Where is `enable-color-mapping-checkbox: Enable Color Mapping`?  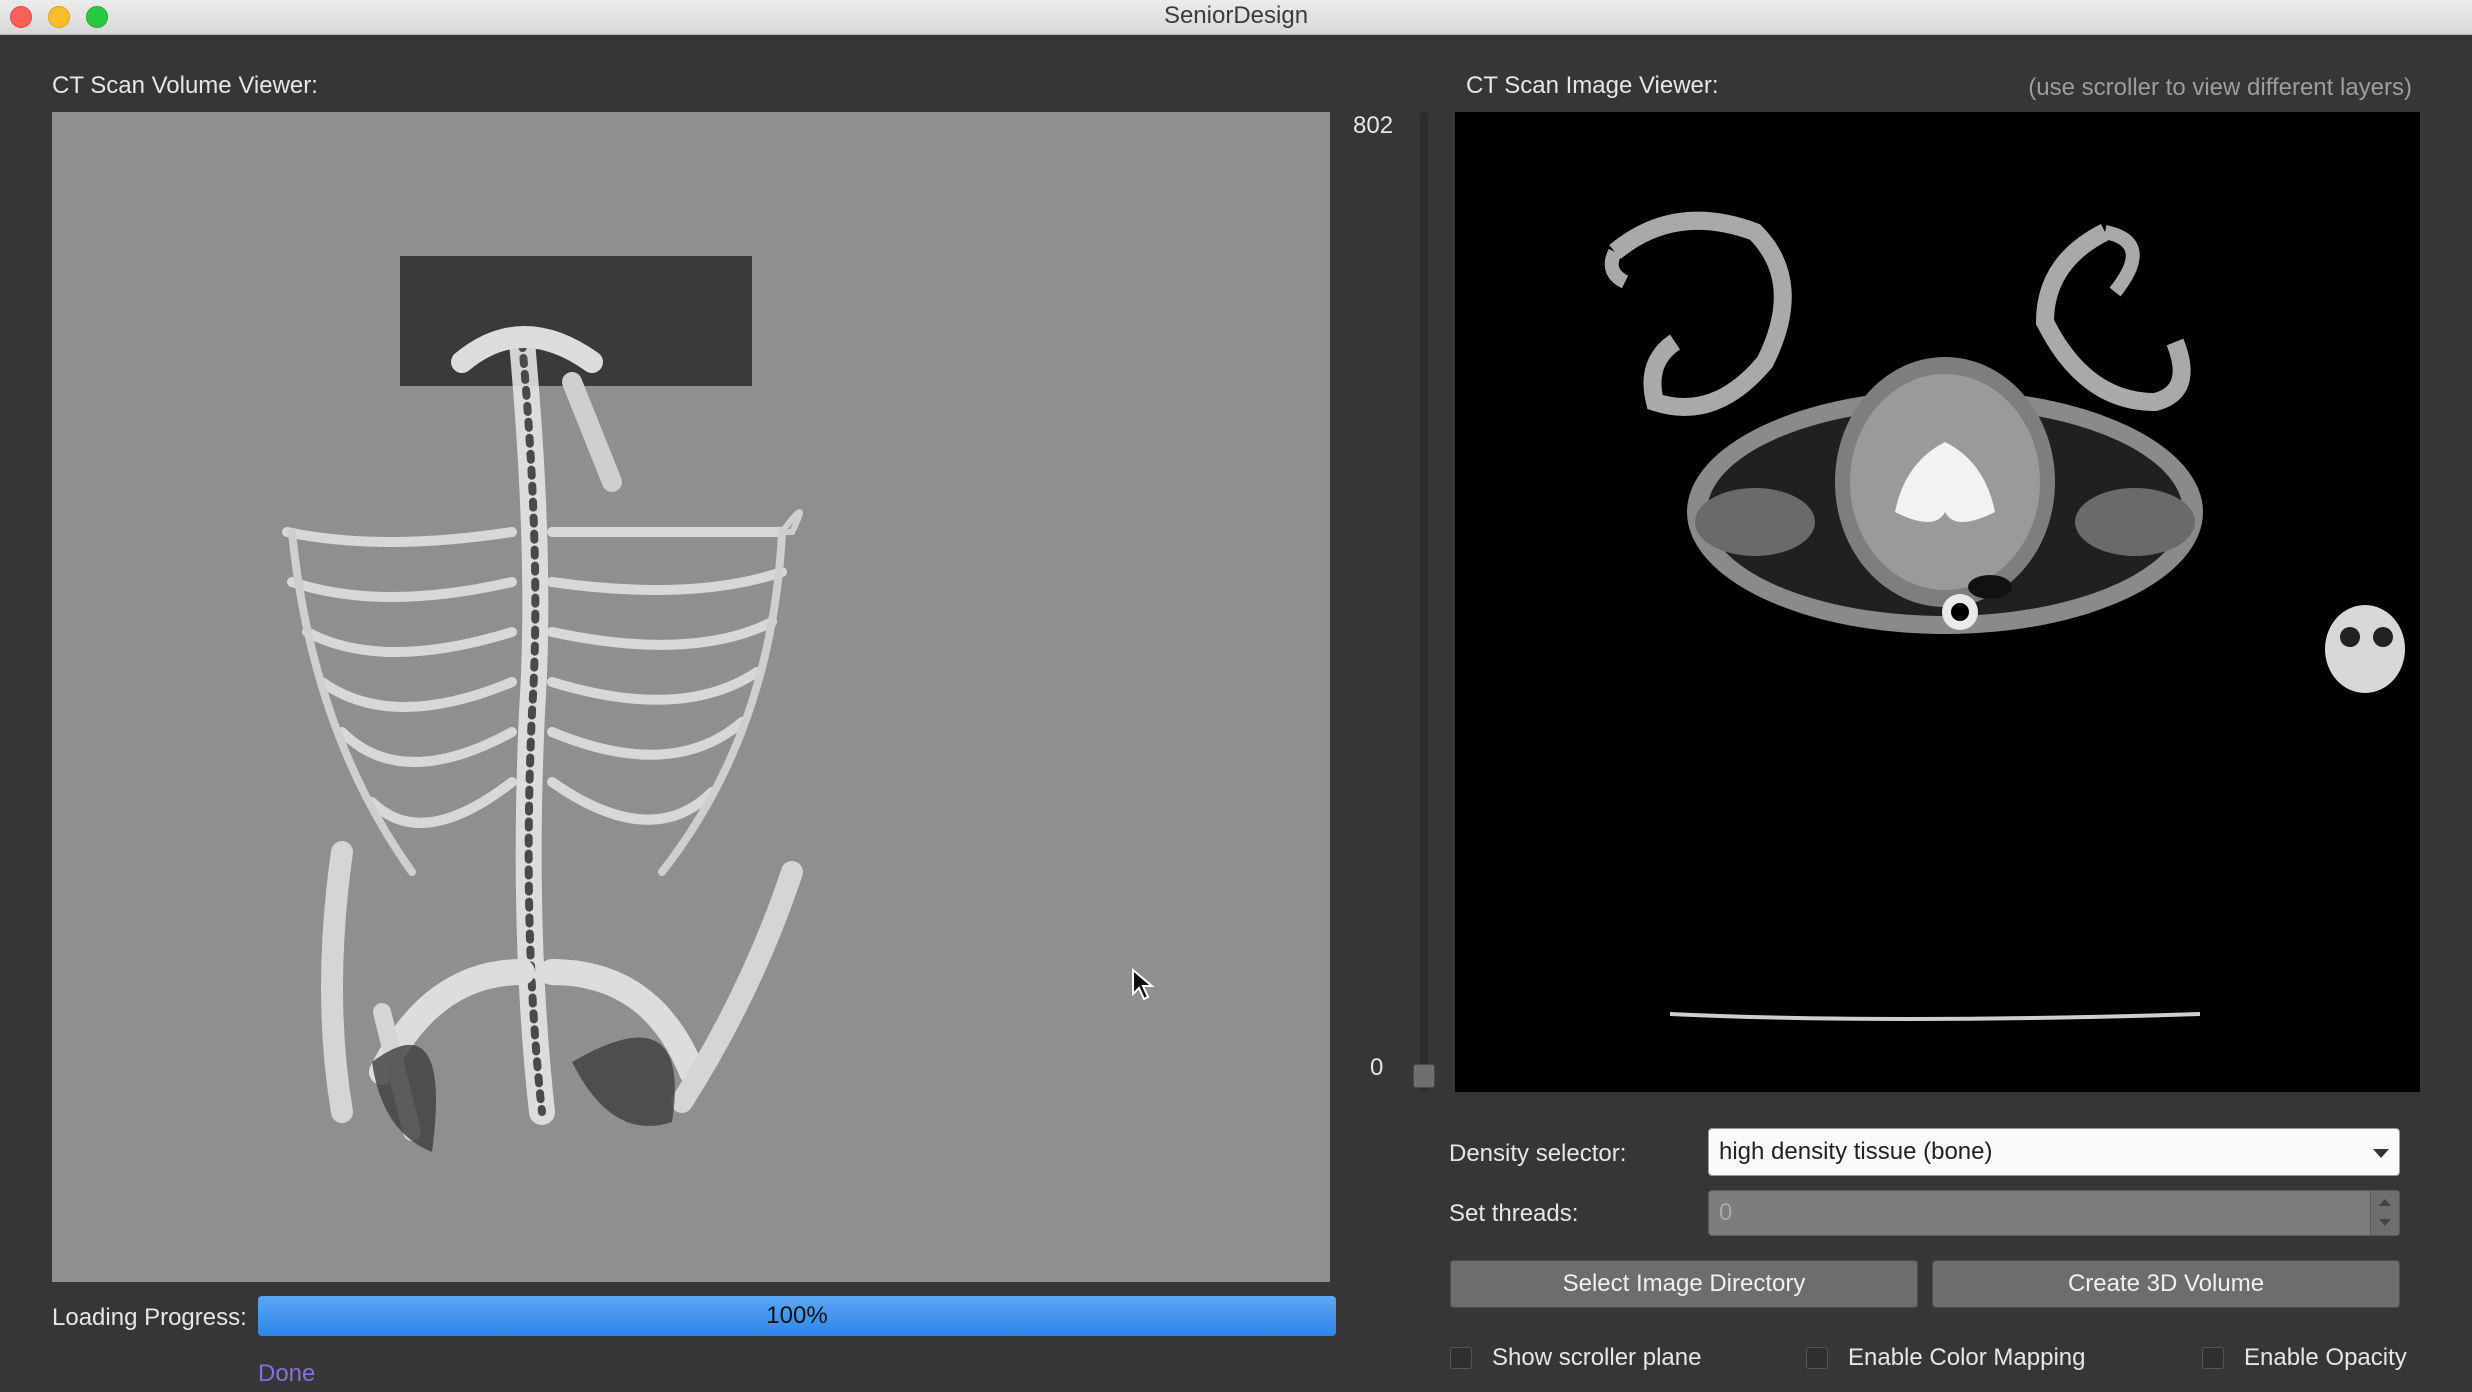 enable-color-mapping-checkbox: Enable Color Mapping is located at coordinates (1945, 1358).